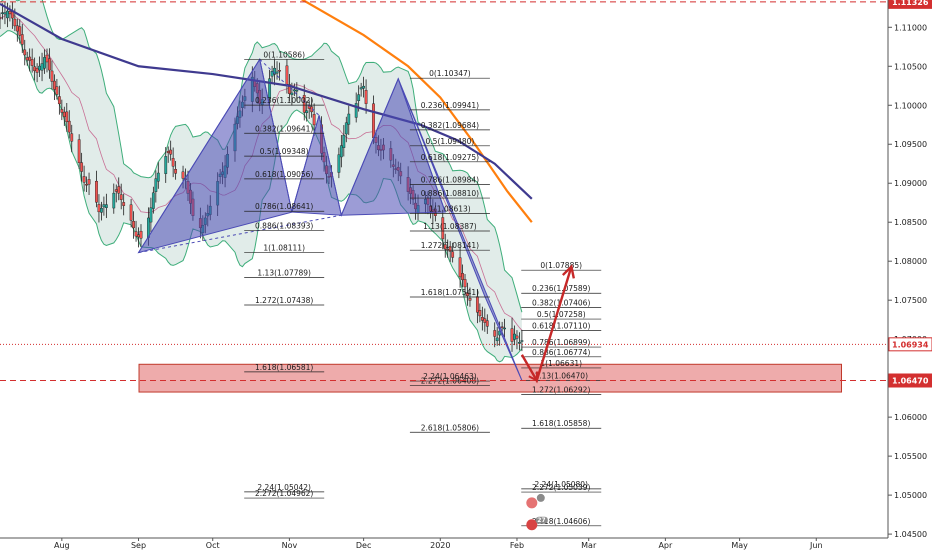  What do you see at coordinates (284, 128) in the screenshot?
I see `fib-label: 0.382(1.09641)` at bounding box center [284, 128].